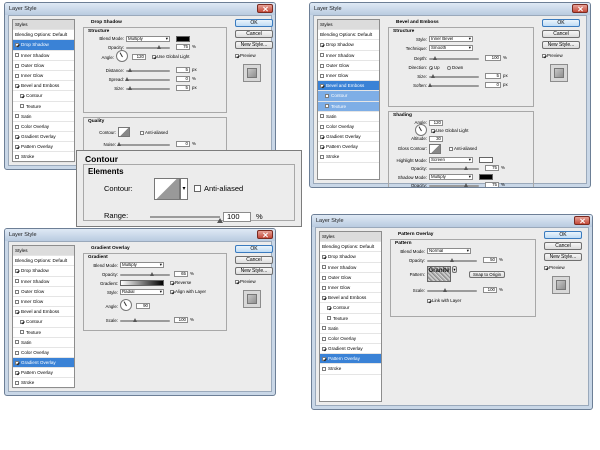  What do you see at coordinates (142, 265) in the screenshot?
I see `blend-mode-select: Multiply` at bounding box center [142, 265].